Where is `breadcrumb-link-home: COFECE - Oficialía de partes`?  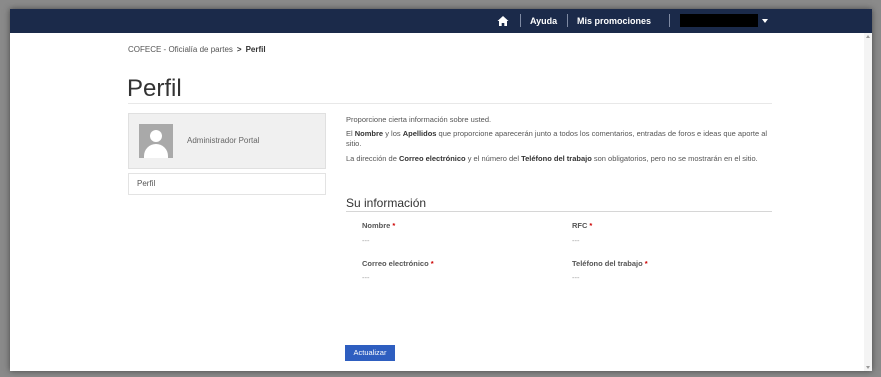 breadcrumb-link-home: COFECE - Oficialía de partes is located at coordinates (180, 49).